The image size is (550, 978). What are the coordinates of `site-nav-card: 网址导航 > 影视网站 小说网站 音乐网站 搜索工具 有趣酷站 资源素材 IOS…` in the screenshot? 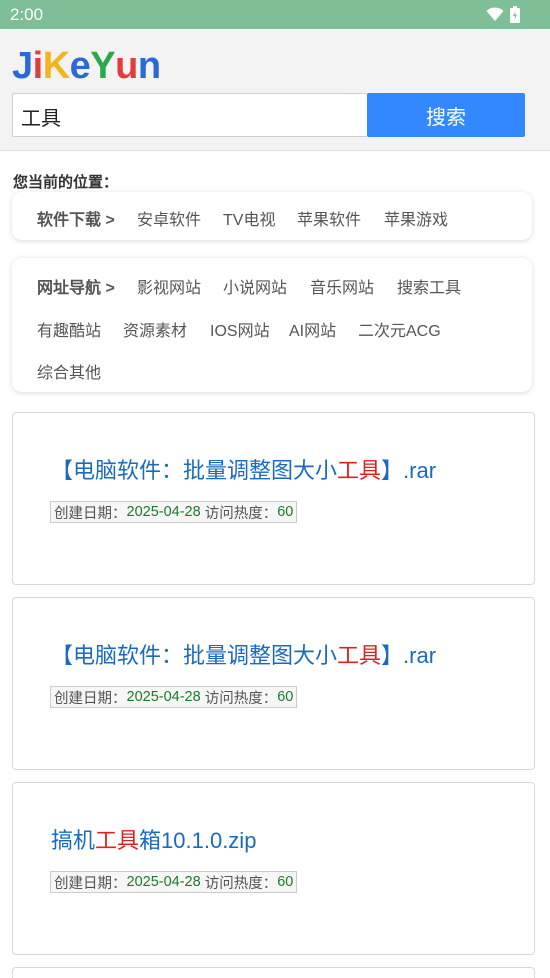 It's located at (272, 325).